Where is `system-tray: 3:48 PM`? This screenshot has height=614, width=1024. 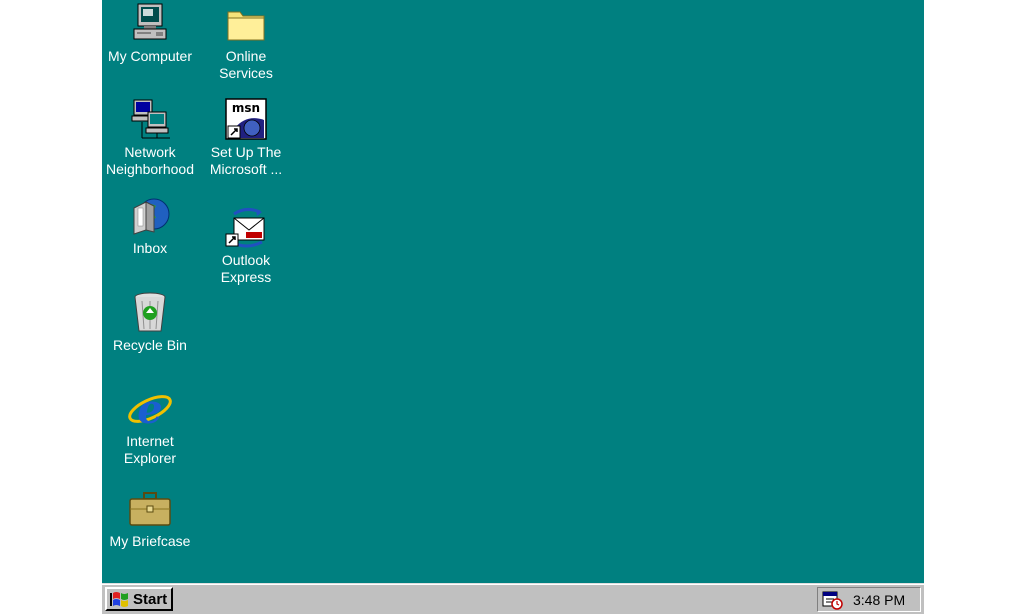 system-tray: 3:48 PM is located at coordinates (869, 599).